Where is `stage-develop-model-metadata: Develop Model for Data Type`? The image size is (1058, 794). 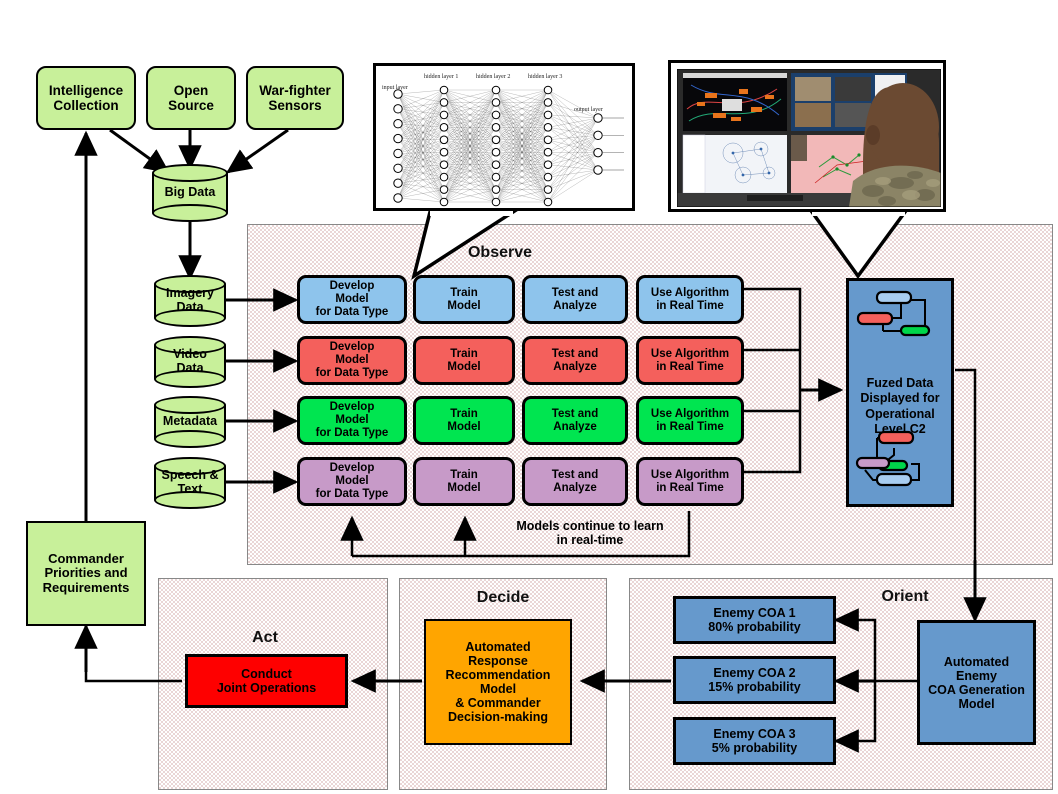 stage-develop-model-metadata: Develop Model for Data Type is located at coordinates (352, 420).